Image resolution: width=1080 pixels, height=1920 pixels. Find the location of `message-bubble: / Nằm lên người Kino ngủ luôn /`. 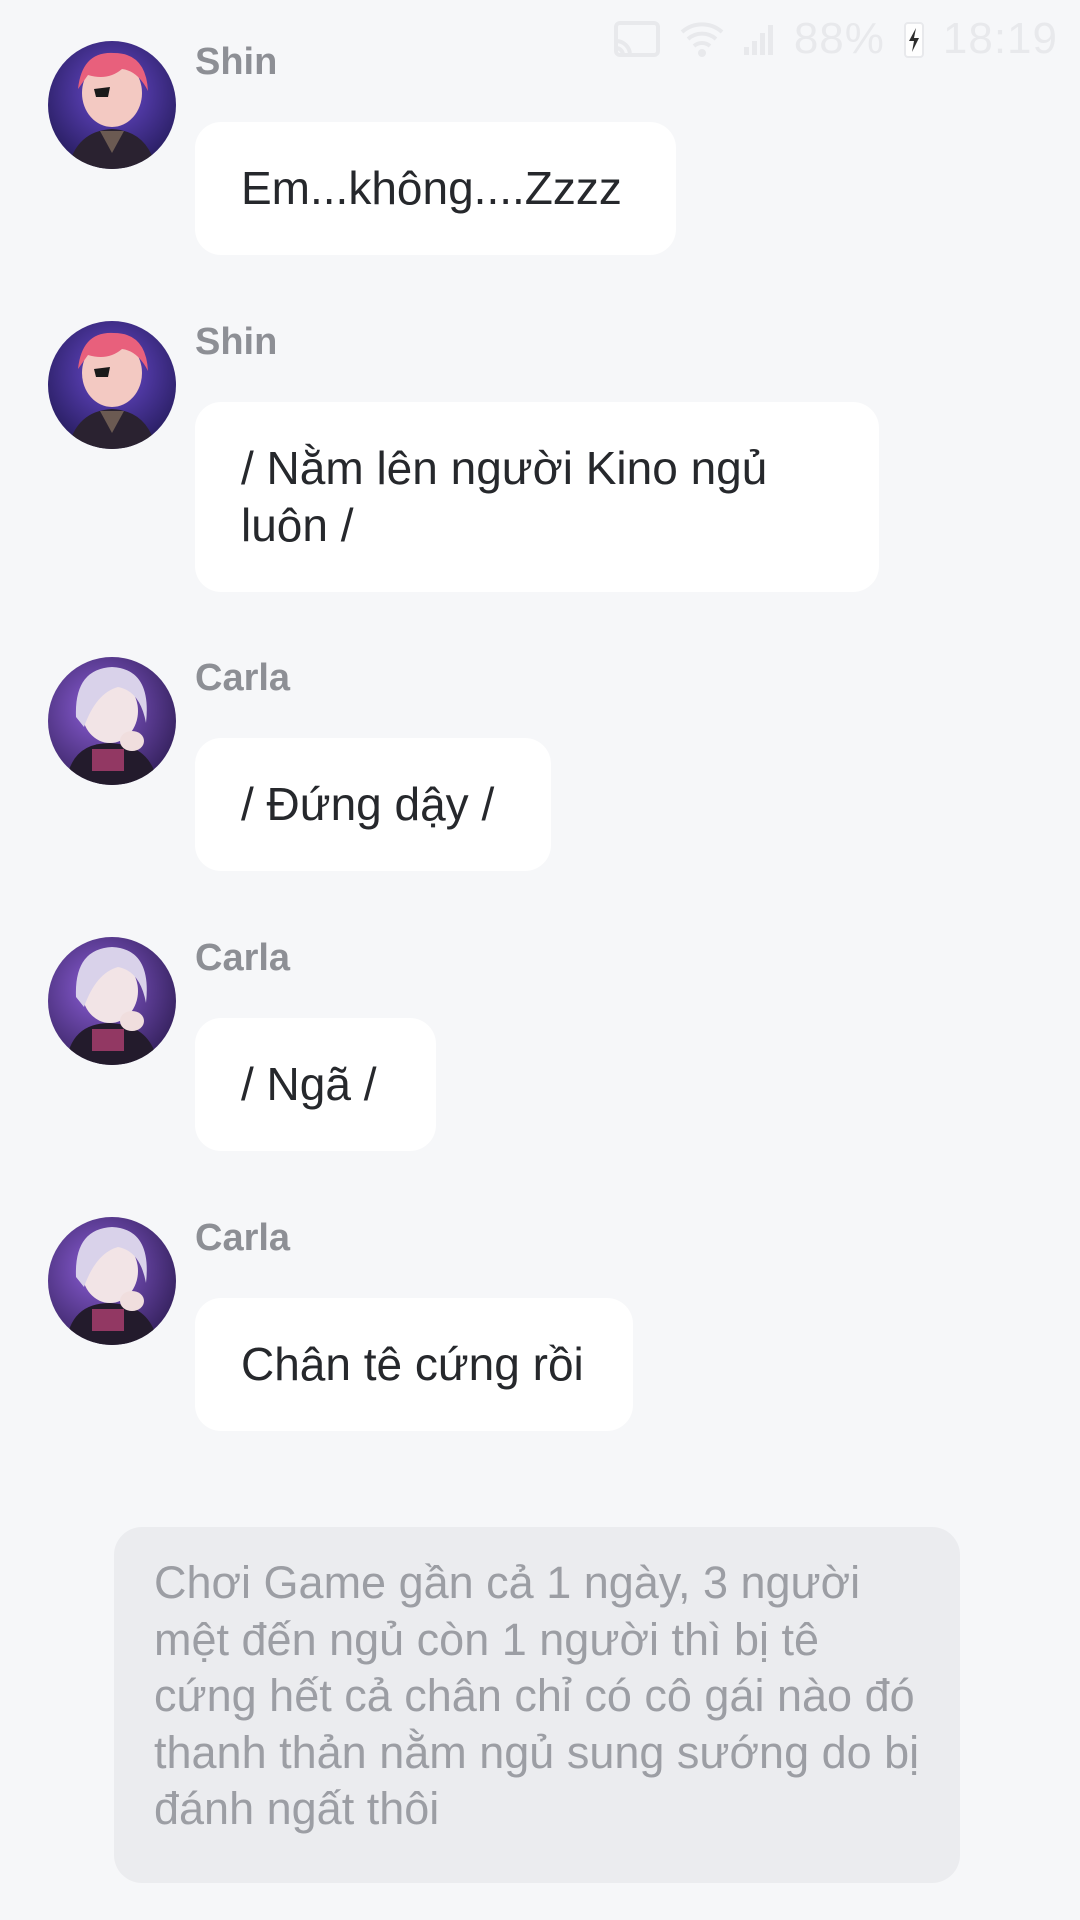

message-bubble: / Nằm lên người Kino ngủ luôn / is located at coordinates (537, 497).